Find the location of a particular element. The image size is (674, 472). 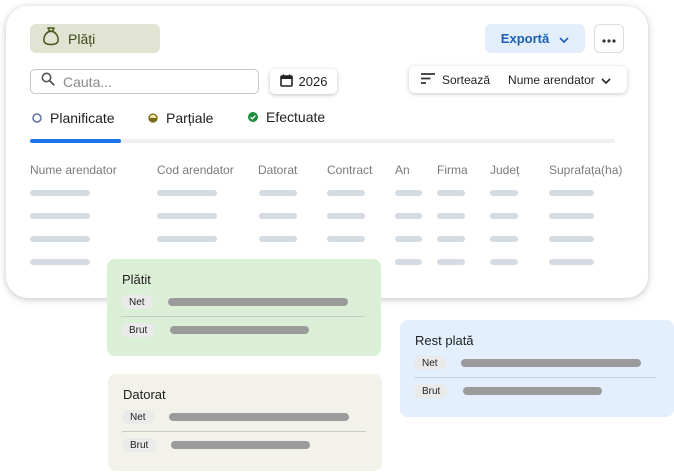

column-header: An is located at coordinates (402, 170).